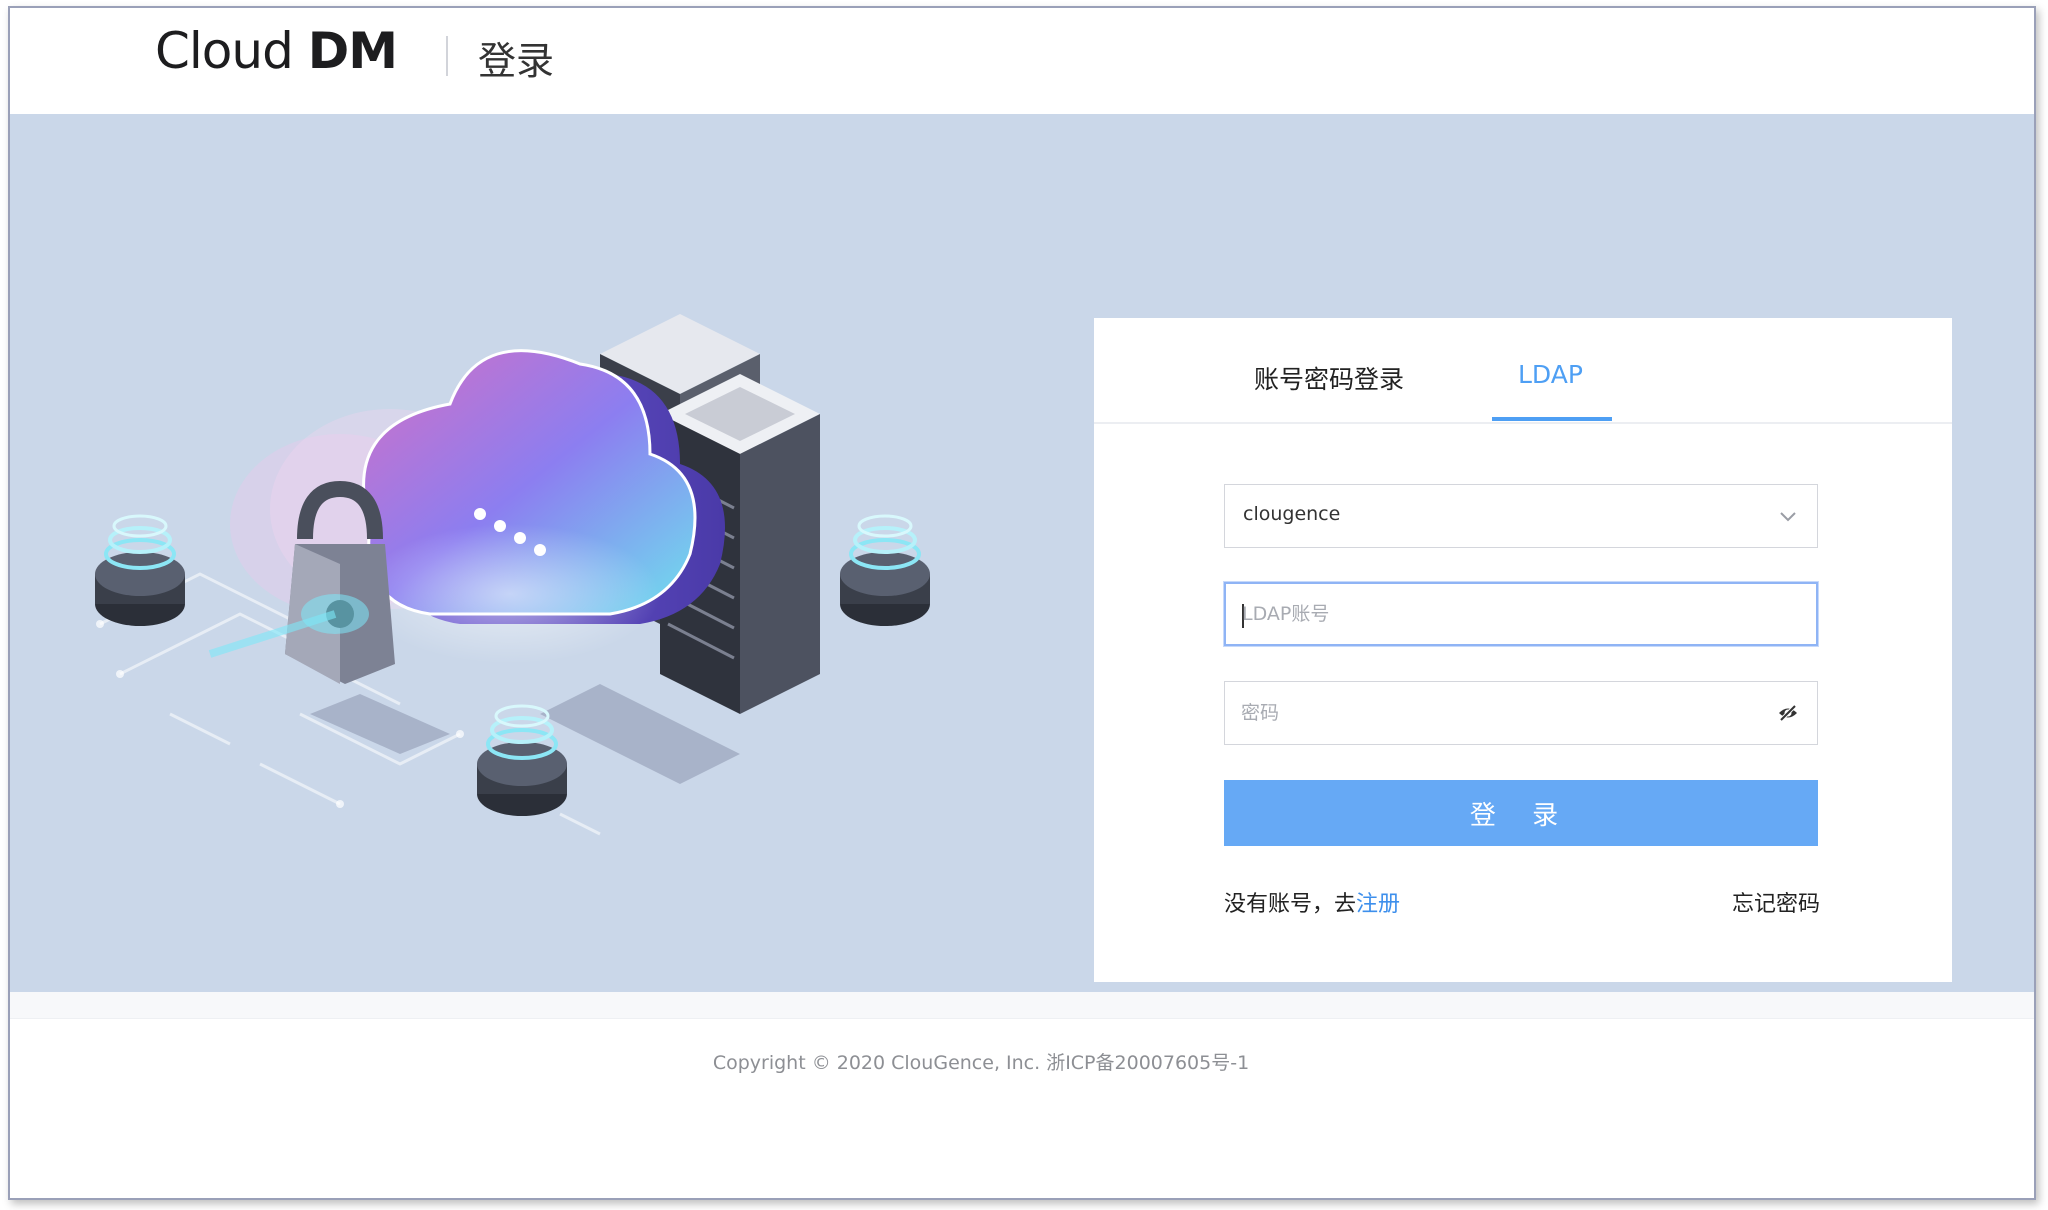 The image size is (2048, 1210). Describe the element at coordinates (1022, 1005) in the screenshot. I see `footer-divider` at that location.